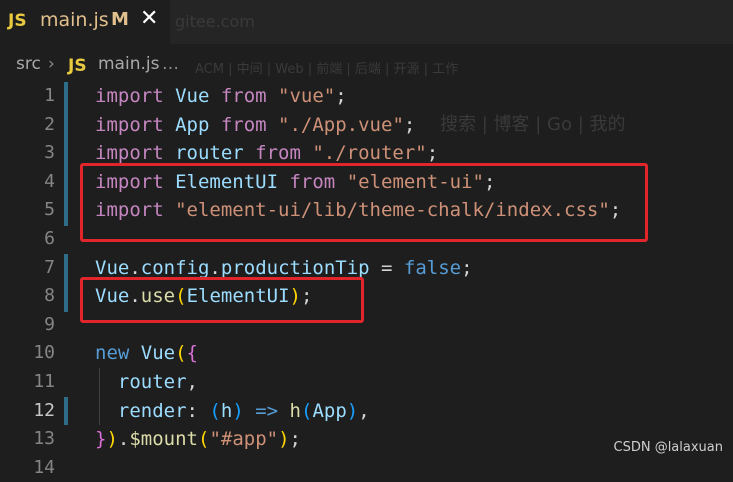 The width and height of the screenshot is (733, 482). I want to click on string-literal: "vue", so click(301, 96).